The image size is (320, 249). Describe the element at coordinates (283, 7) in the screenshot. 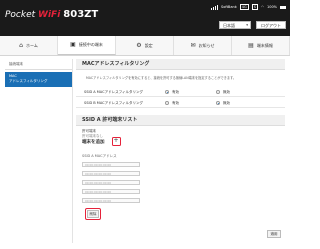

I see `battery-icon` at that location.